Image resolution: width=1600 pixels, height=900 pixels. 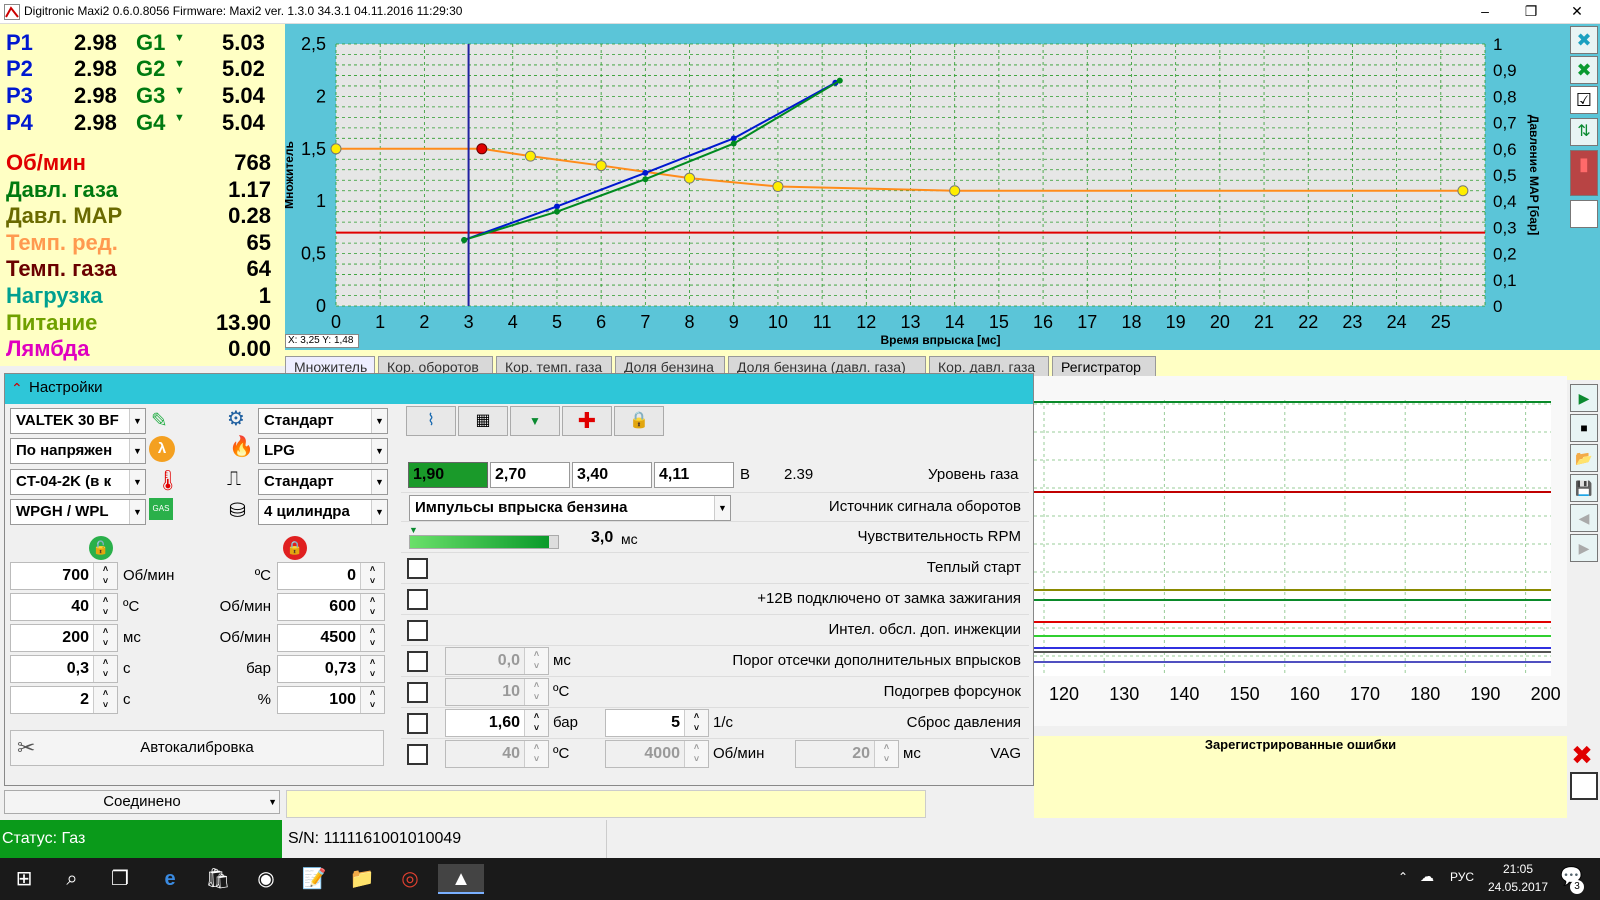 I want to click on injector-heating-checkbox, so click(x=417, y=692).